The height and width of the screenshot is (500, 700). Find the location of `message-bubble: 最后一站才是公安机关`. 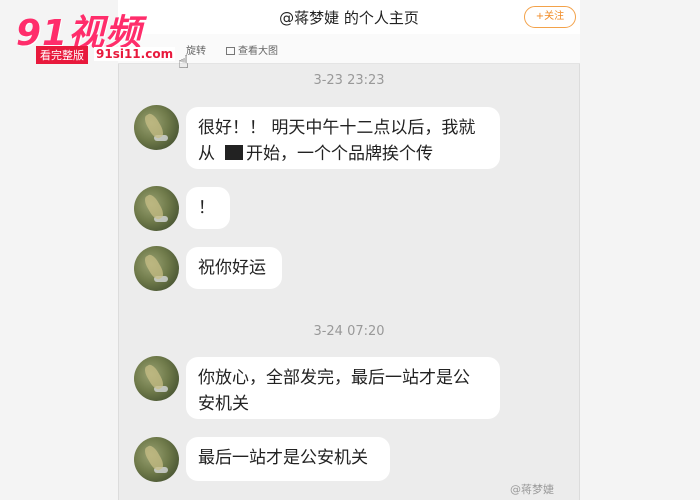

message-bubble: 最后一站才是公安机关 is located at coordinates (288, 459).